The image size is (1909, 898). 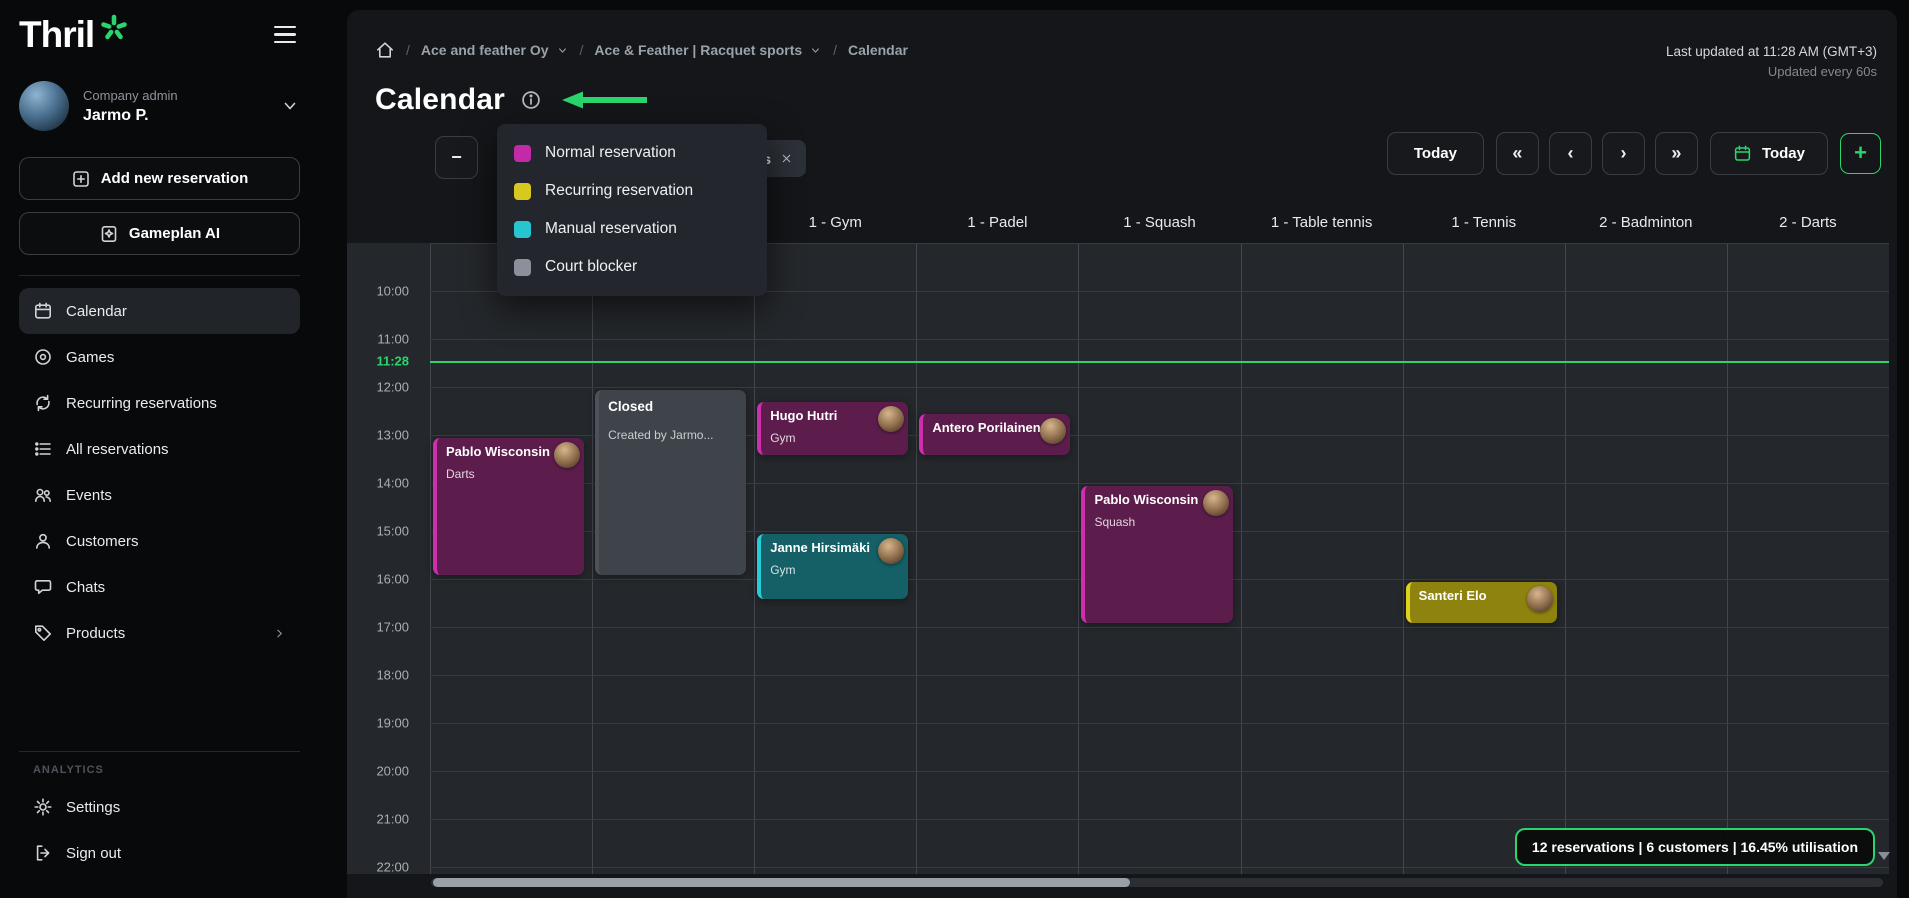 What do you see at coordinates (1570, 153) in the screenshot?
I see `prev-button: ‹` at bounding box center [1570, 153].